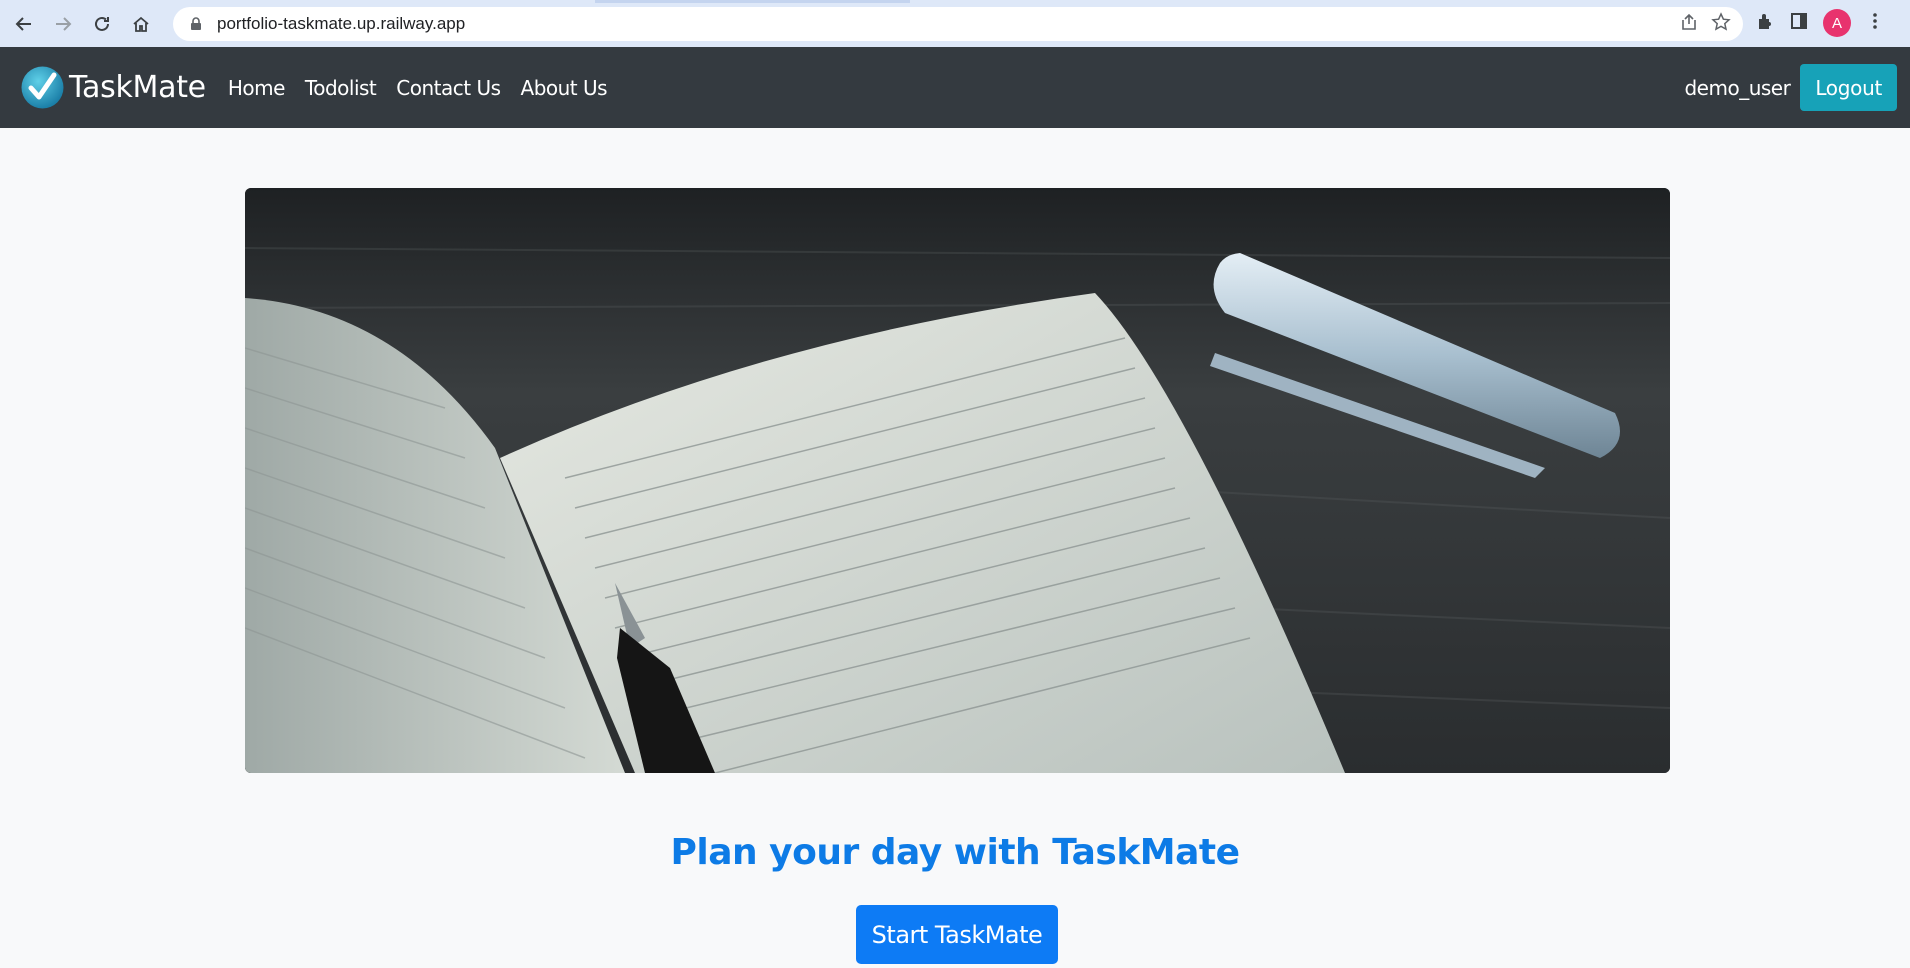  What do you see at coordinates (957, 934) in the screenshot?
I see `start-taskmate-button: Start TaskMate` at bounding box center [957, 934].